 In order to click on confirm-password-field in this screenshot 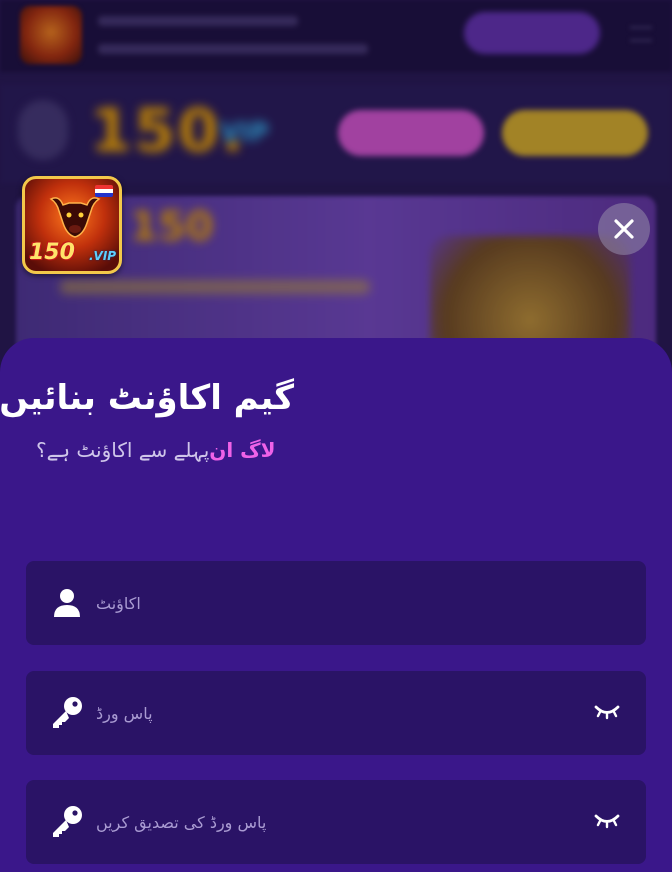, I will do `click(336, 822)`.